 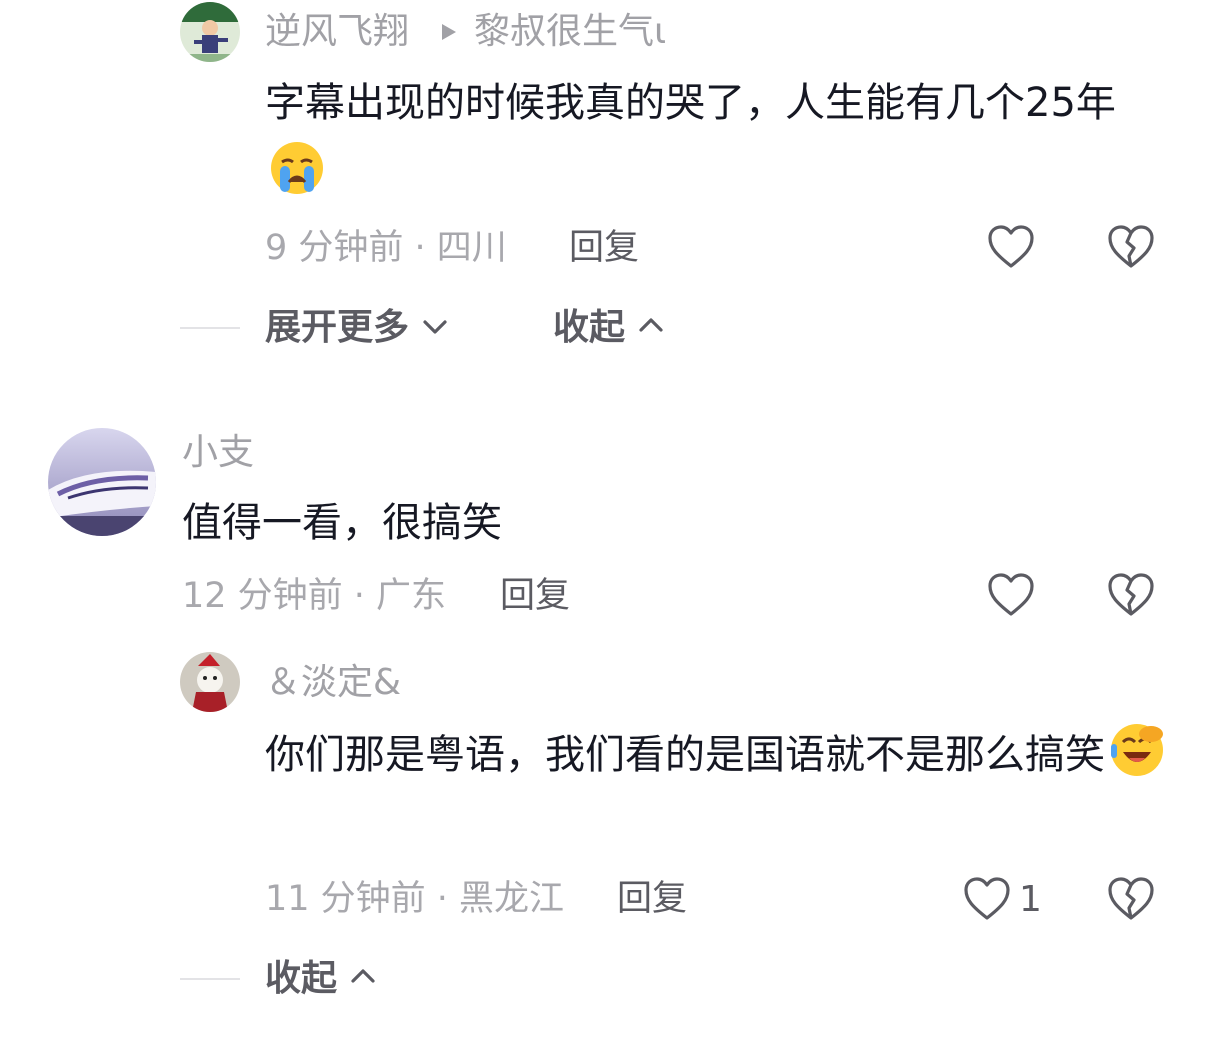 I want to click on loudly-crying-face-emoji, so click(x=297, y=168).